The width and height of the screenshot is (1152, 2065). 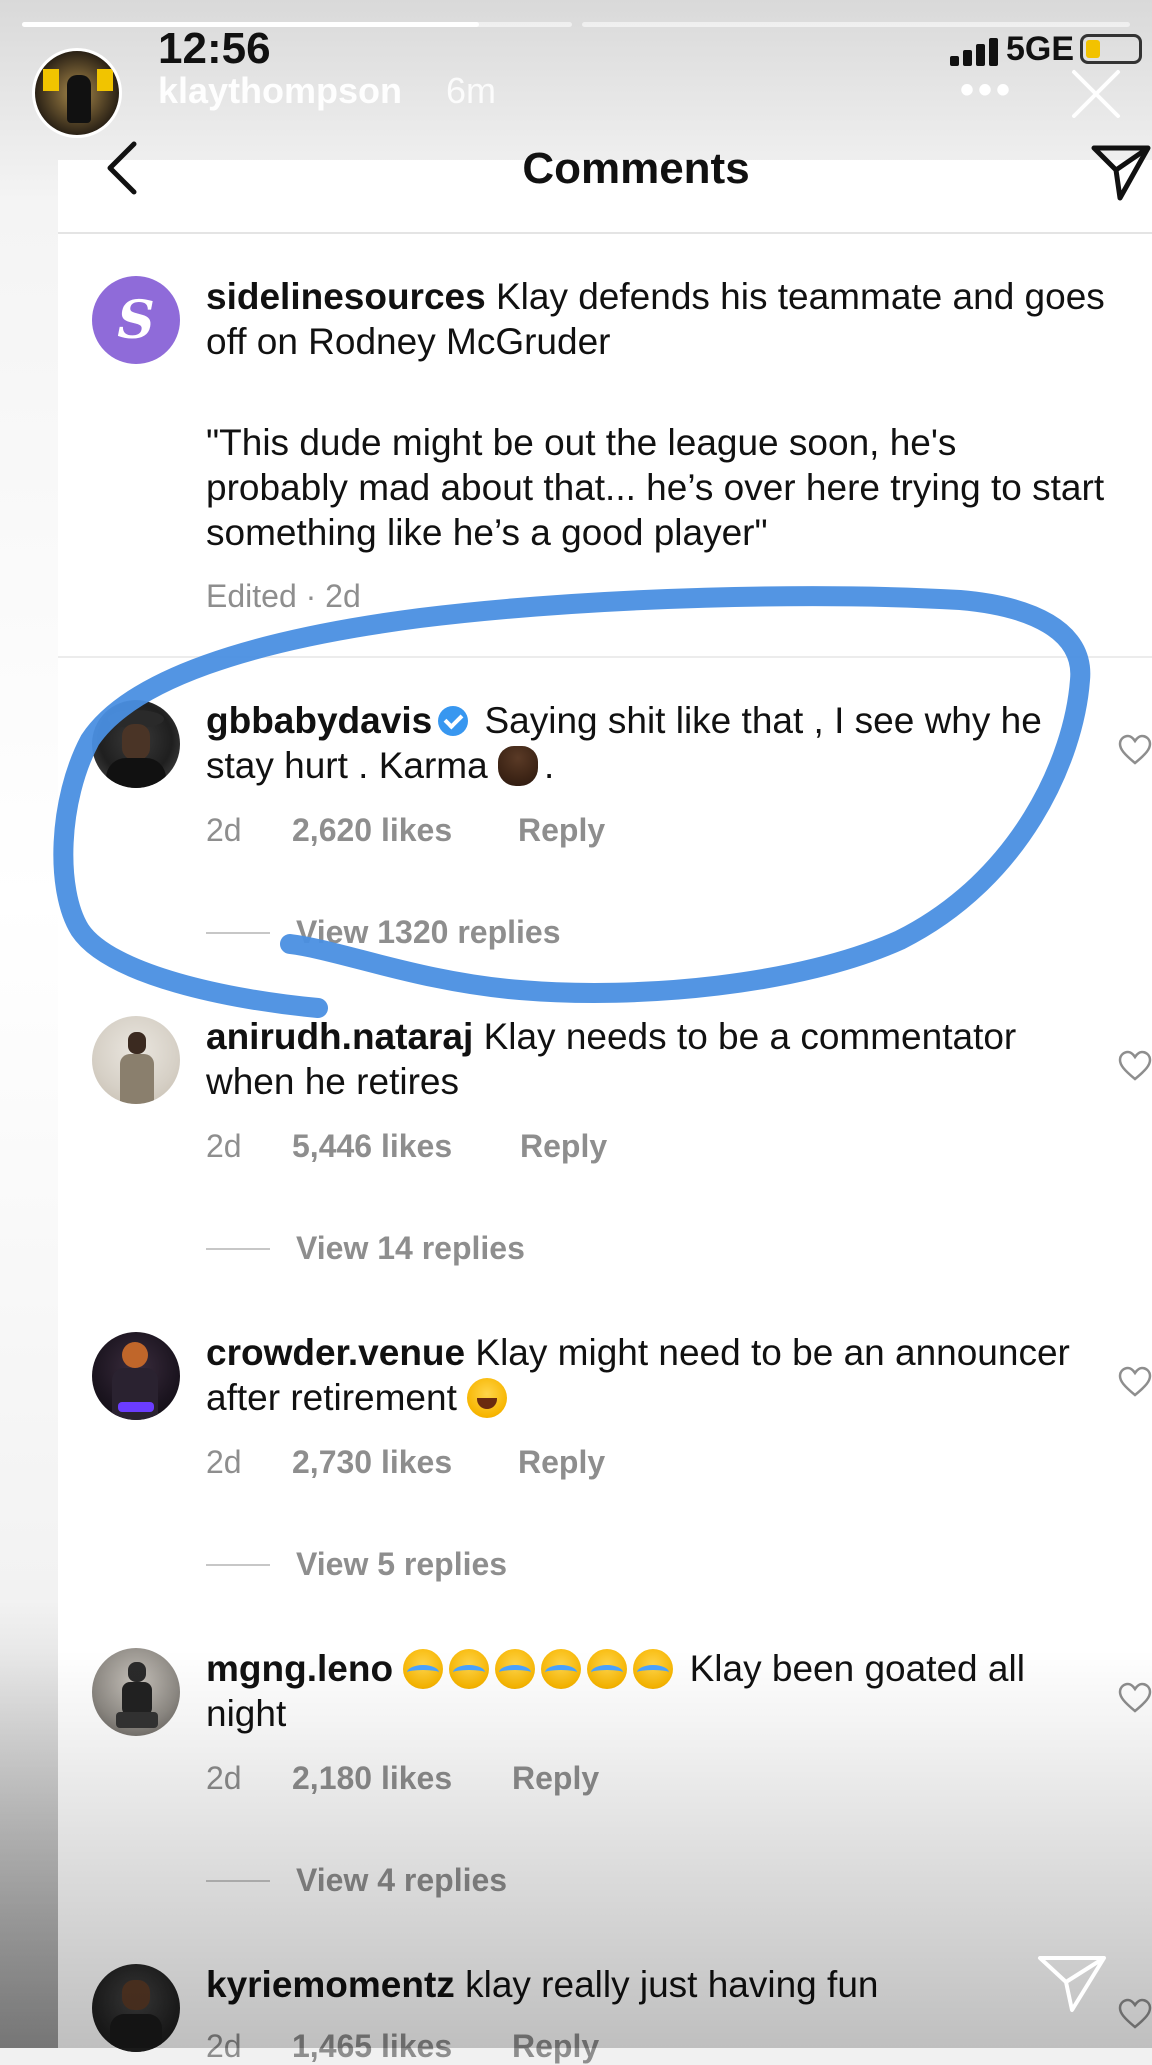 I want to click on svg-text: S, so click(x=136, y=320).